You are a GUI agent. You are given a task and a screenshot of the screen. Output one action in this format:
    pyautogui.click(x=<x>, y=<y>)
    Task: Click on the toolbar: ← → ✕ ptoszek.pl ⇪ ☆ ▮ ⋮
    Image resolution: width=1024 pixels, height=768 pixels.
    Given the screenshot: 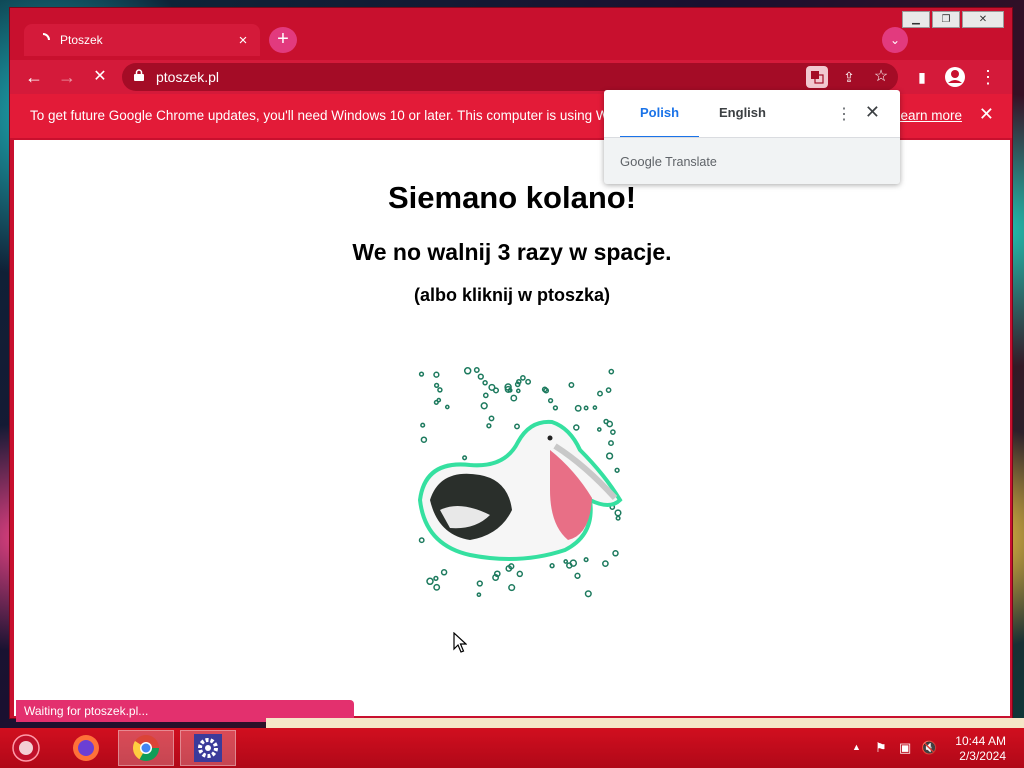 What is the action you would take?
    pyautogui.click(x=511, y=77)
    